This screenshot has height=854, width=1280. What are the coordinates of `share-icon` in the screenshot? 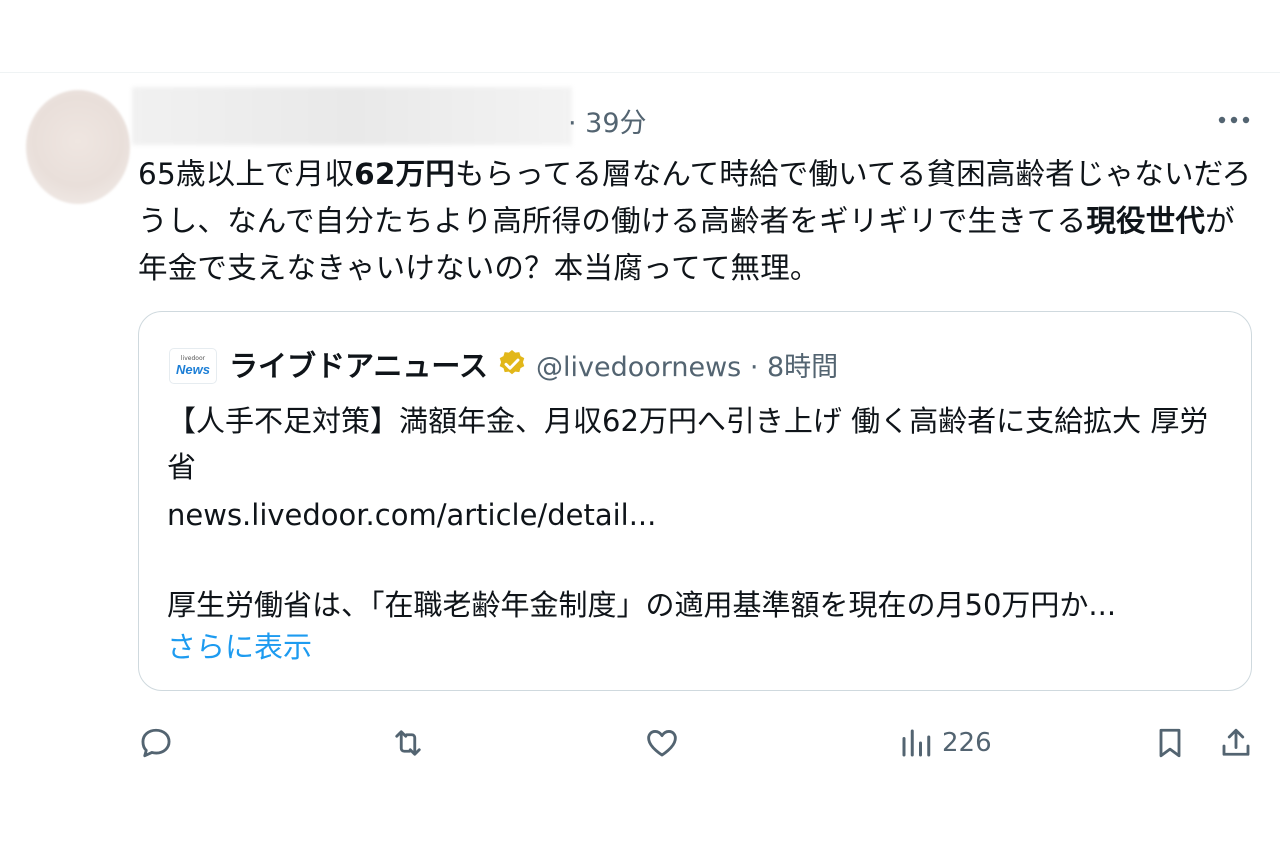 It's located at (1236, 742).